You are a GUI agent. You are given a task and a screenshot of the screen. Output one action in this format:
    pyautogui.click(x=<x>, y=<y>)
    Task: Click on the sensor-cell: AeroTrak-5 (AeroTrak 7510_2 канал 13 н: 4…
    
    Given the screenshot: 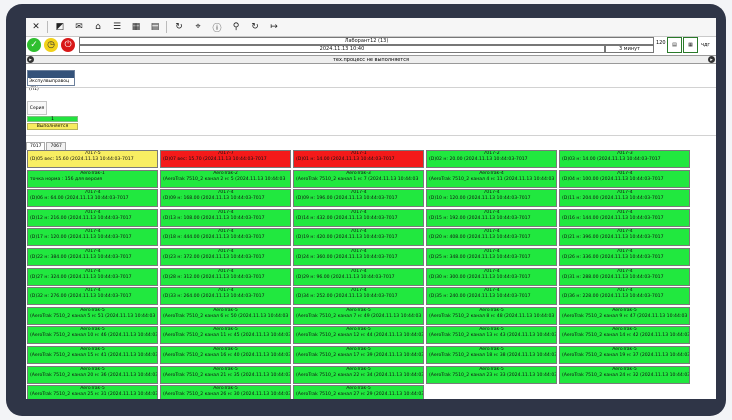 What is the action you would take?
    pyautogui.click(x=491, y=335)
    